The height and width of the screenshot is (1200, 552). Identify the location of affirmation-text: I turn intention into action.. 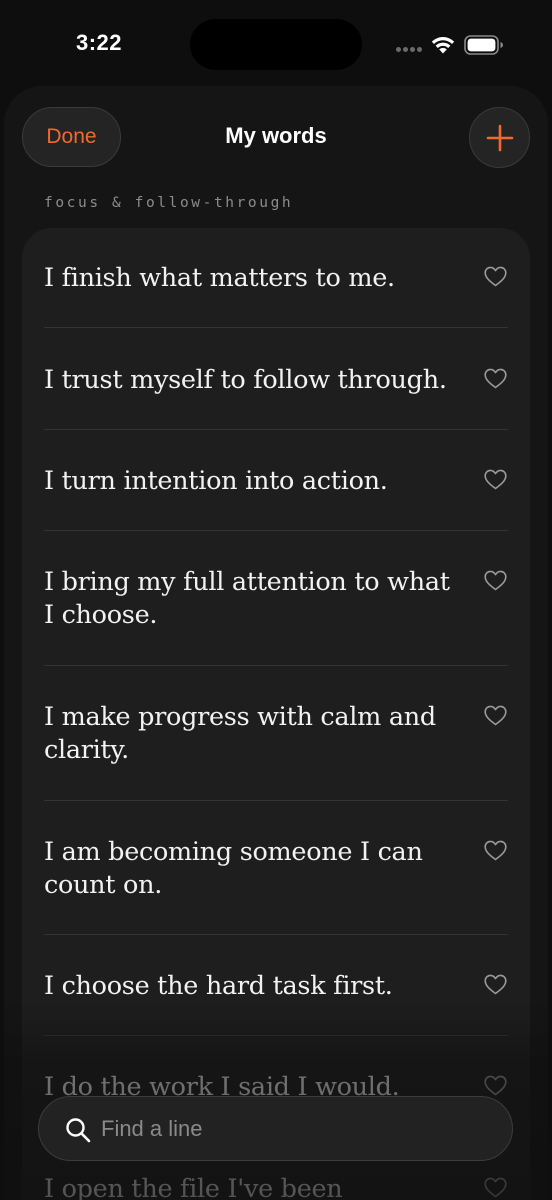
(216, 481).